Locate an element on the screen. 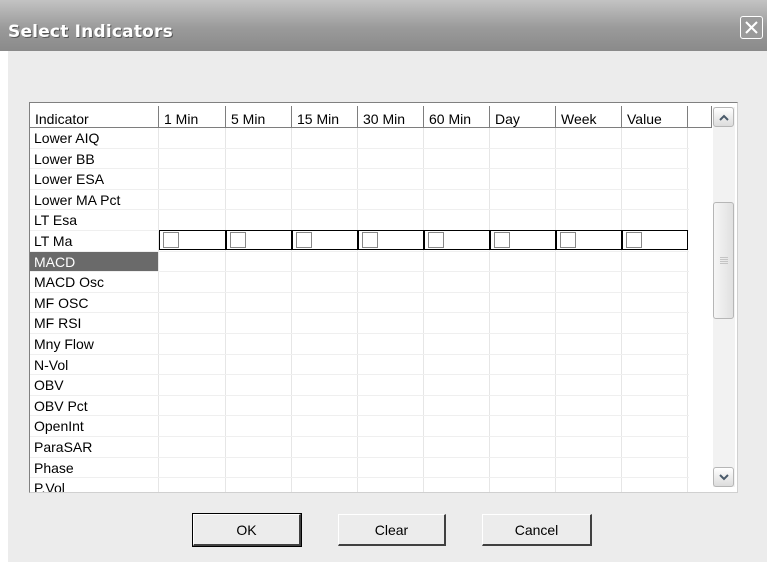  column-header-30-min: 30 Min is located at coordinates (391, 117).